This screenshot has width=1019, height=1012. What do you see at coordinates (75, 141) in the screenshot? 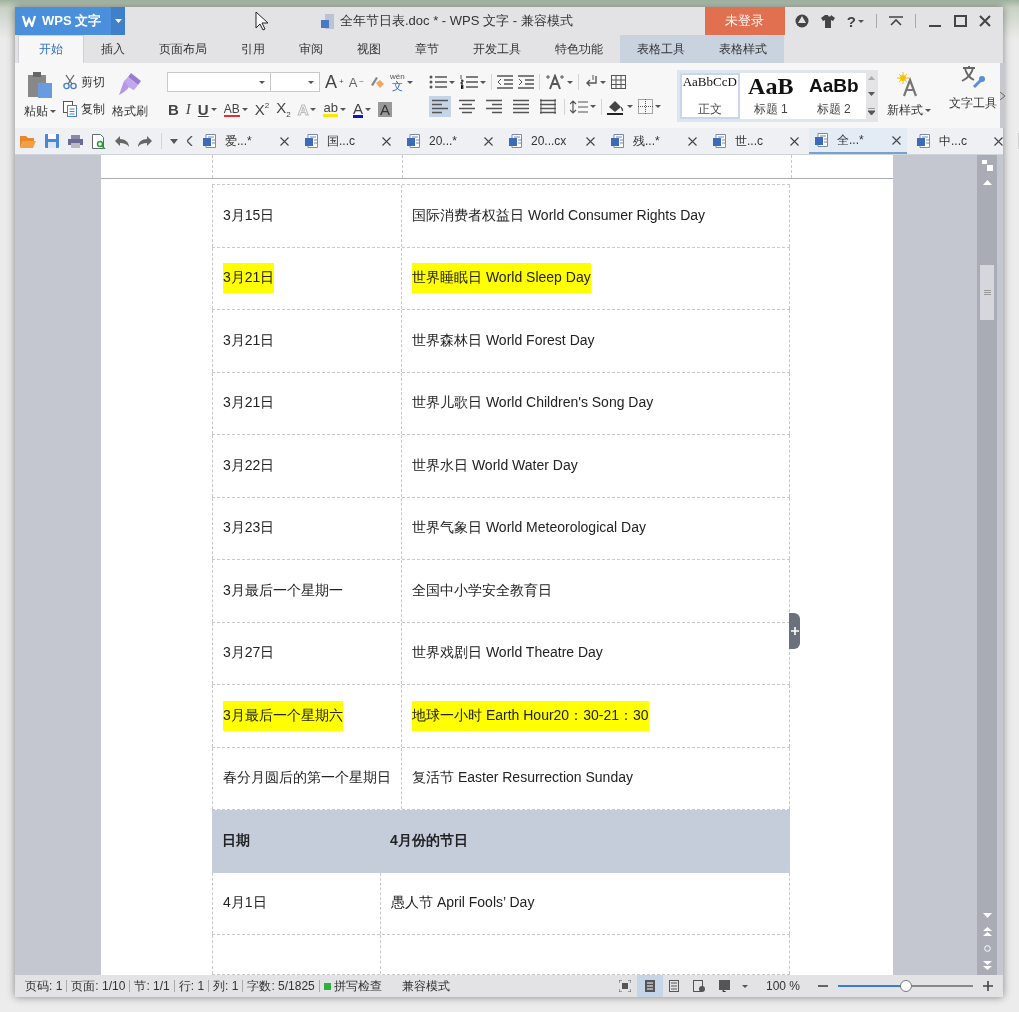
I see `printer-icon` at bounding box center [75, 141].